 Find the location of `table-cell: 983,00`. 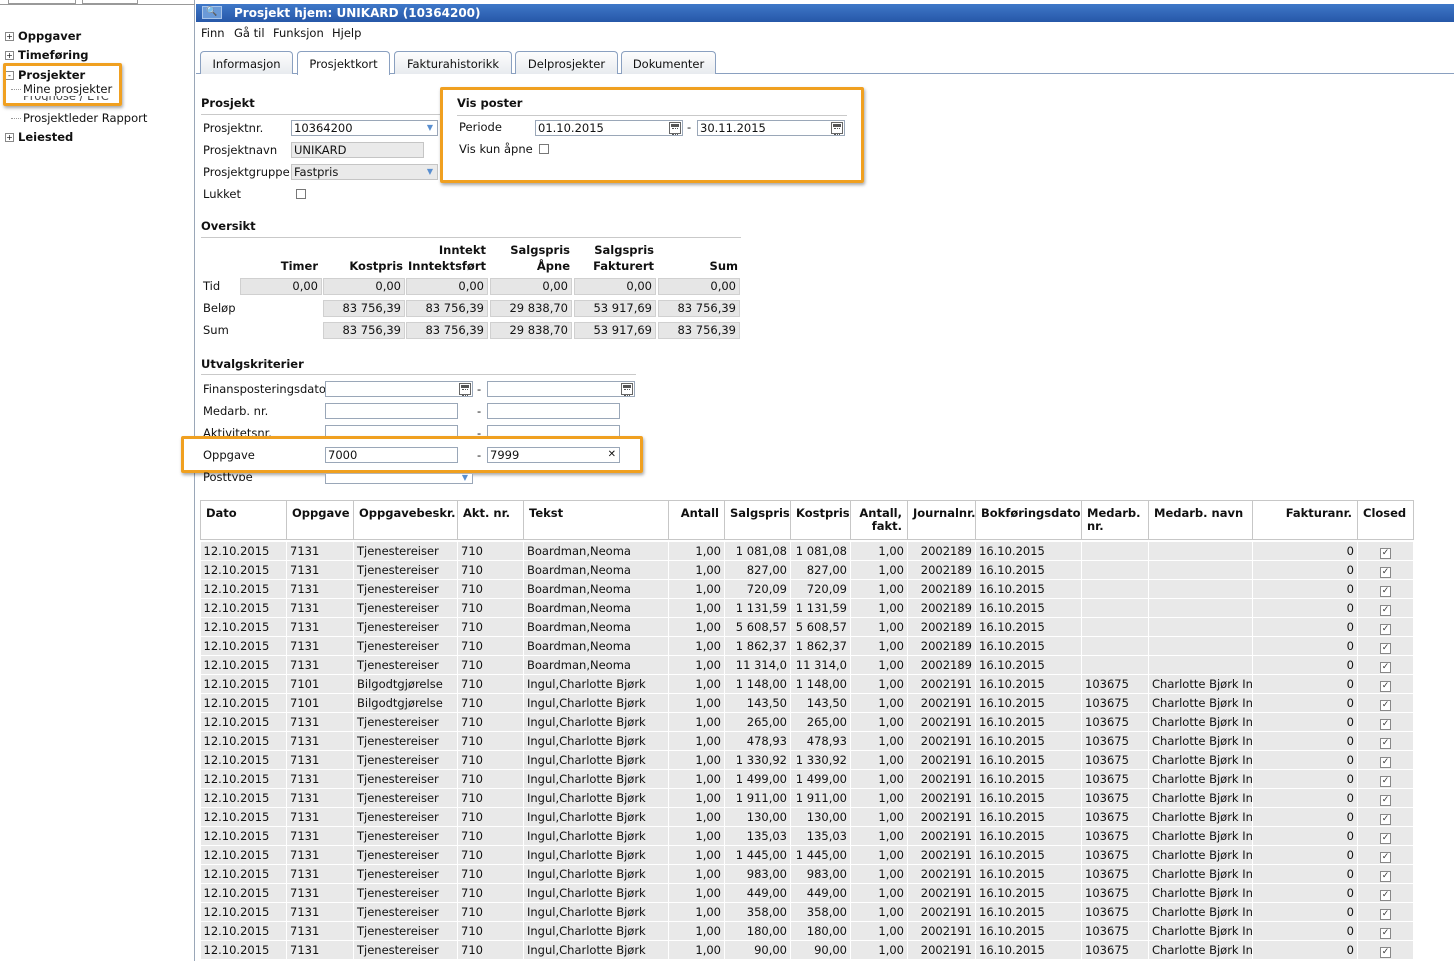

table-cell: 983,00 is located at coordinates (820, 874).